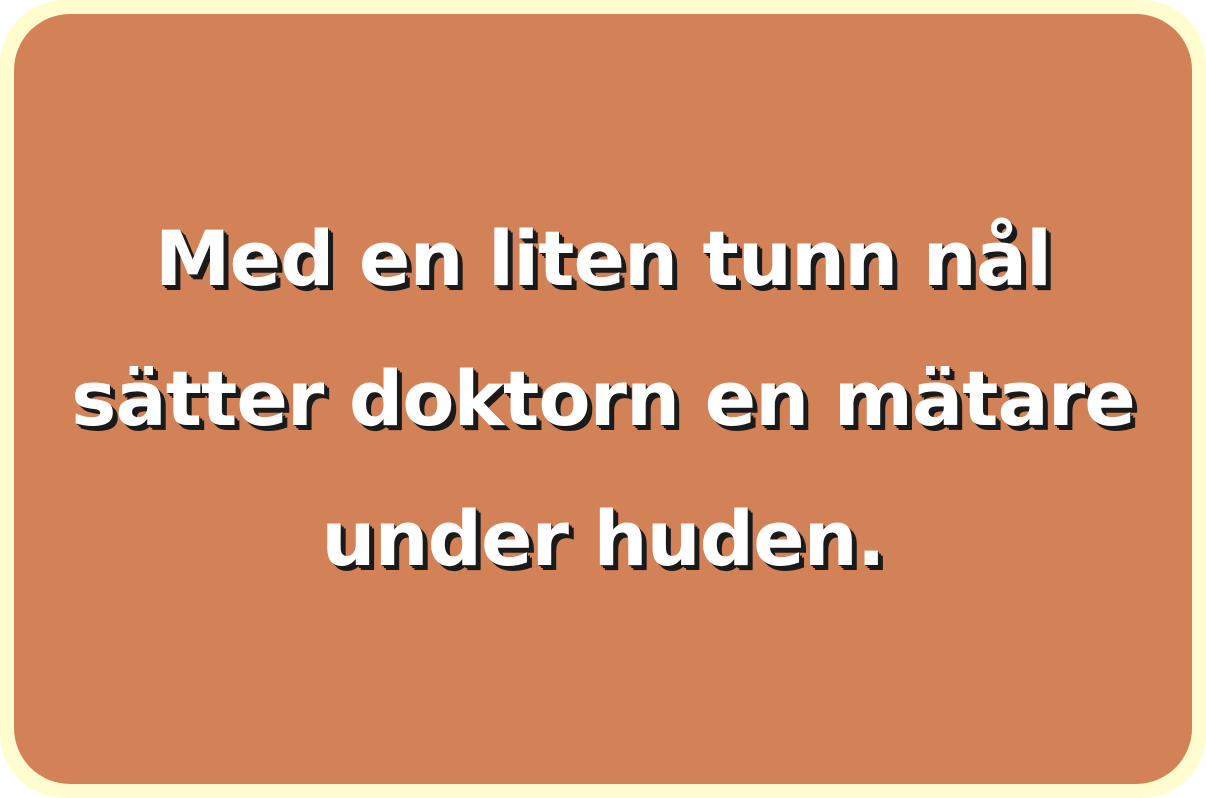 Image resolution: width=1206 pixels, height=798 pixels. Describe the element at coordinates (603, 258) in the screenshot. I see `caption-line-1: Med en liten tunn nål` at that location.